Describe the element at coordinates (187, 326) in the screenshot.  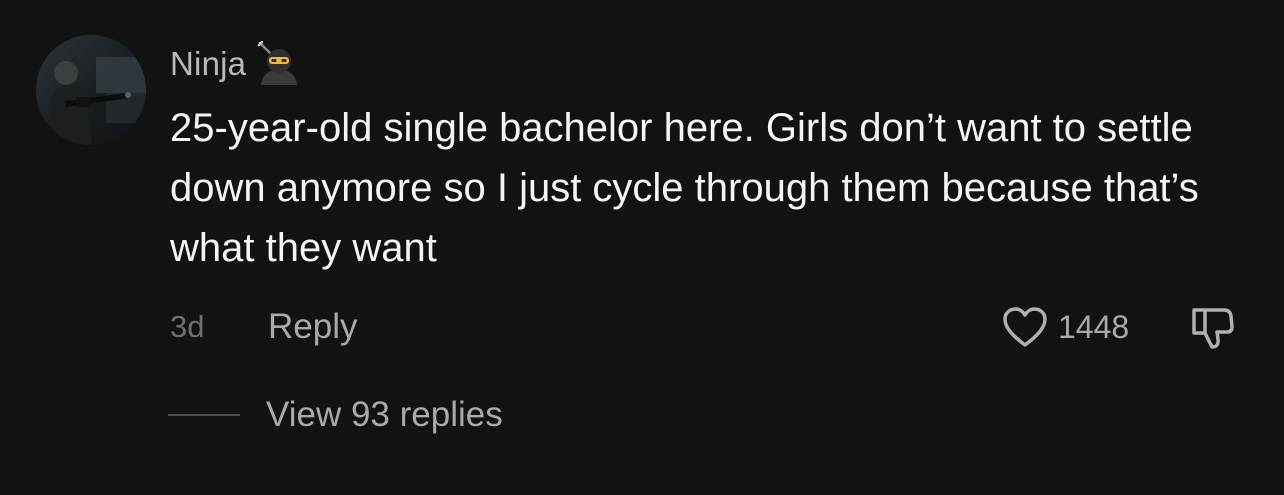
I see `comment-timestamp: 3d` at that location.